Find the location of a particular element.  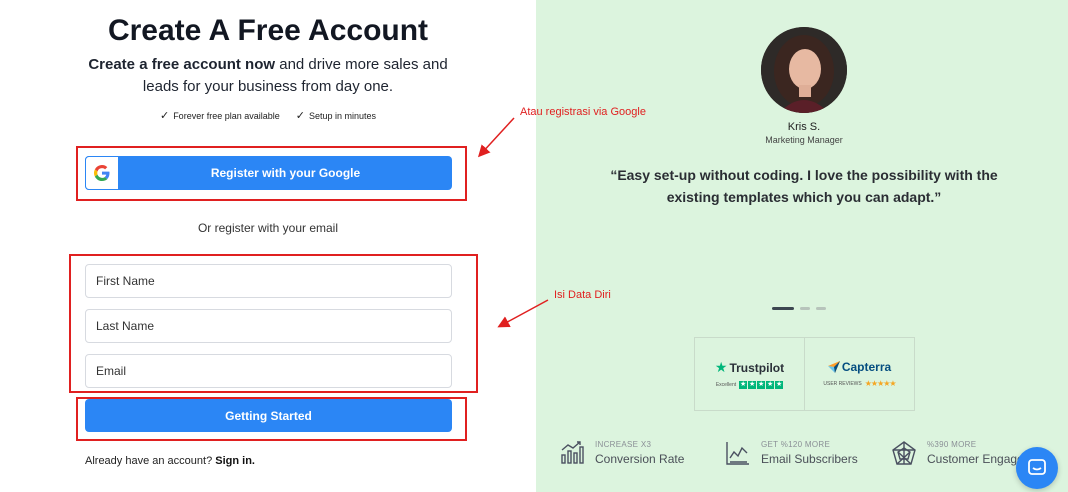

chat-icon is located at coordinates (1037, 467).